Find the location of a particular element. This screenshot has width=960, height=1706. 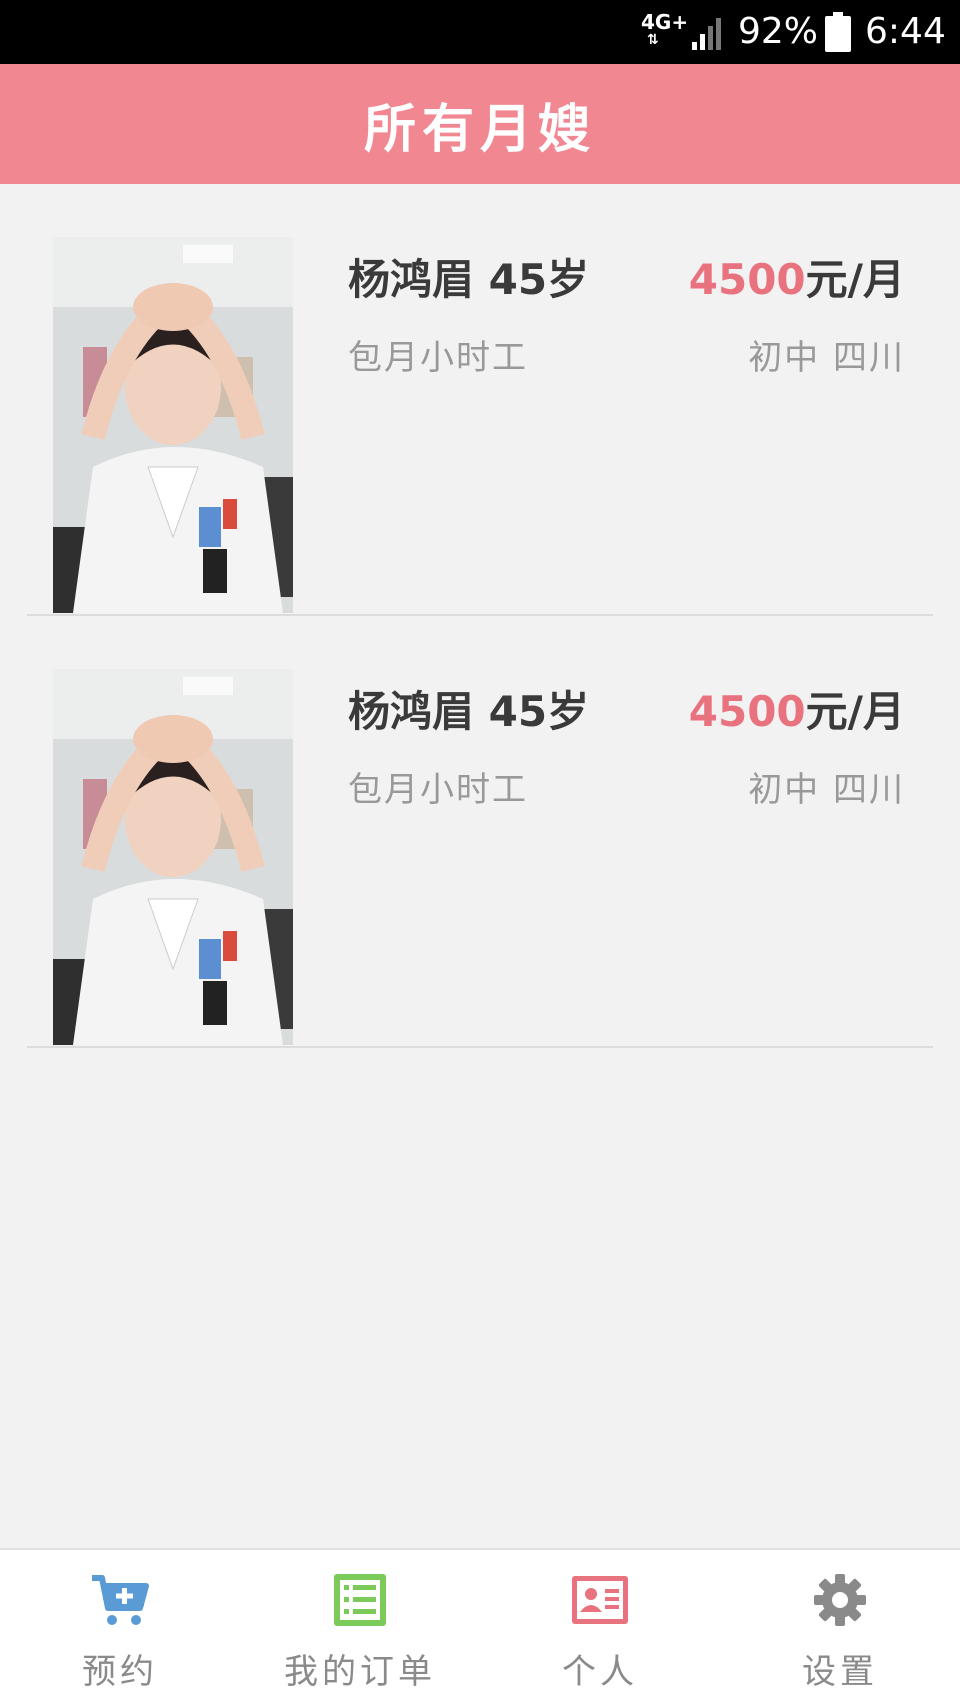

nav-item-booking: 预约 is located at coordinates (120, 1628).